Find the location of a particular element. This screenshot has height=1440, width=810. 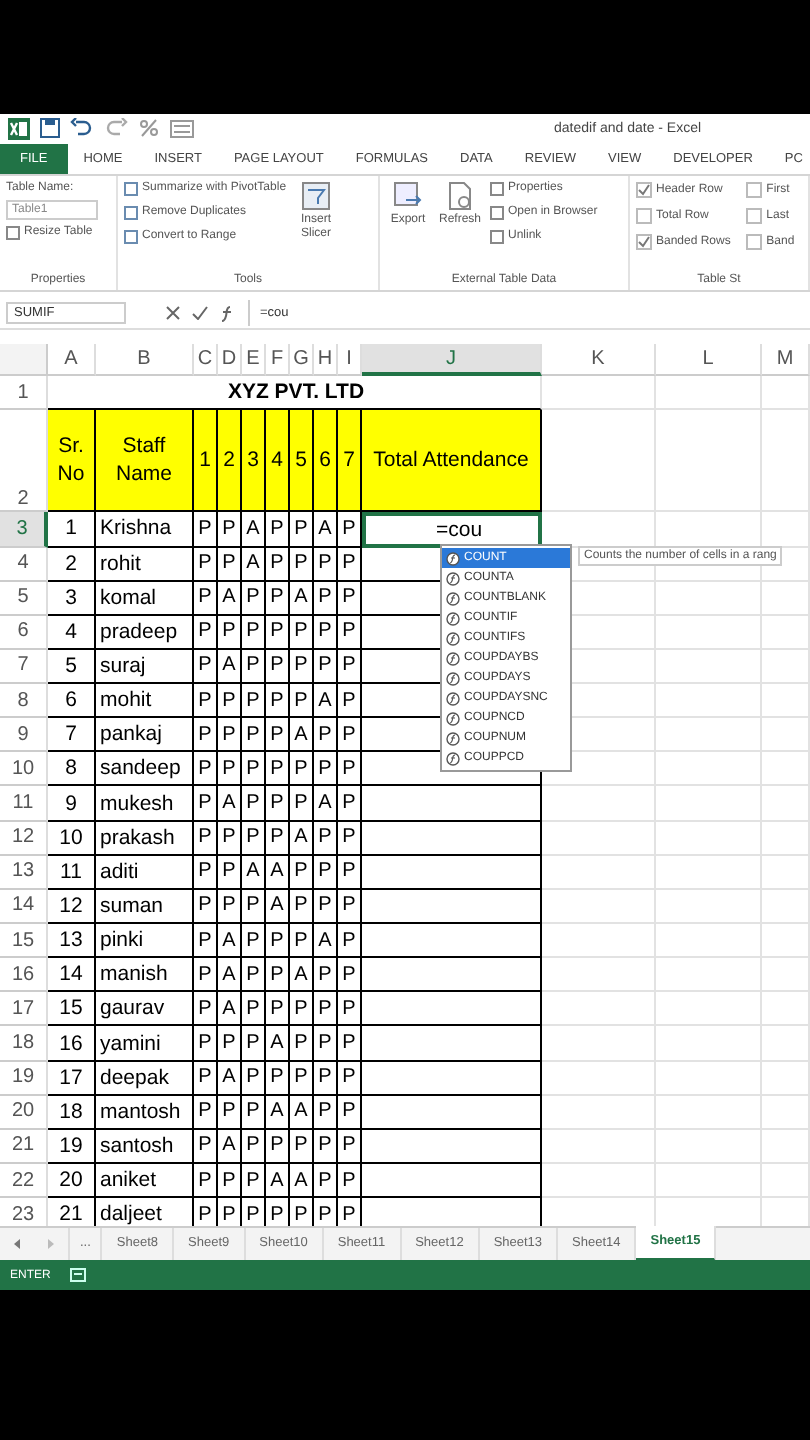

column-header: C is located at coordinates (206, 360).